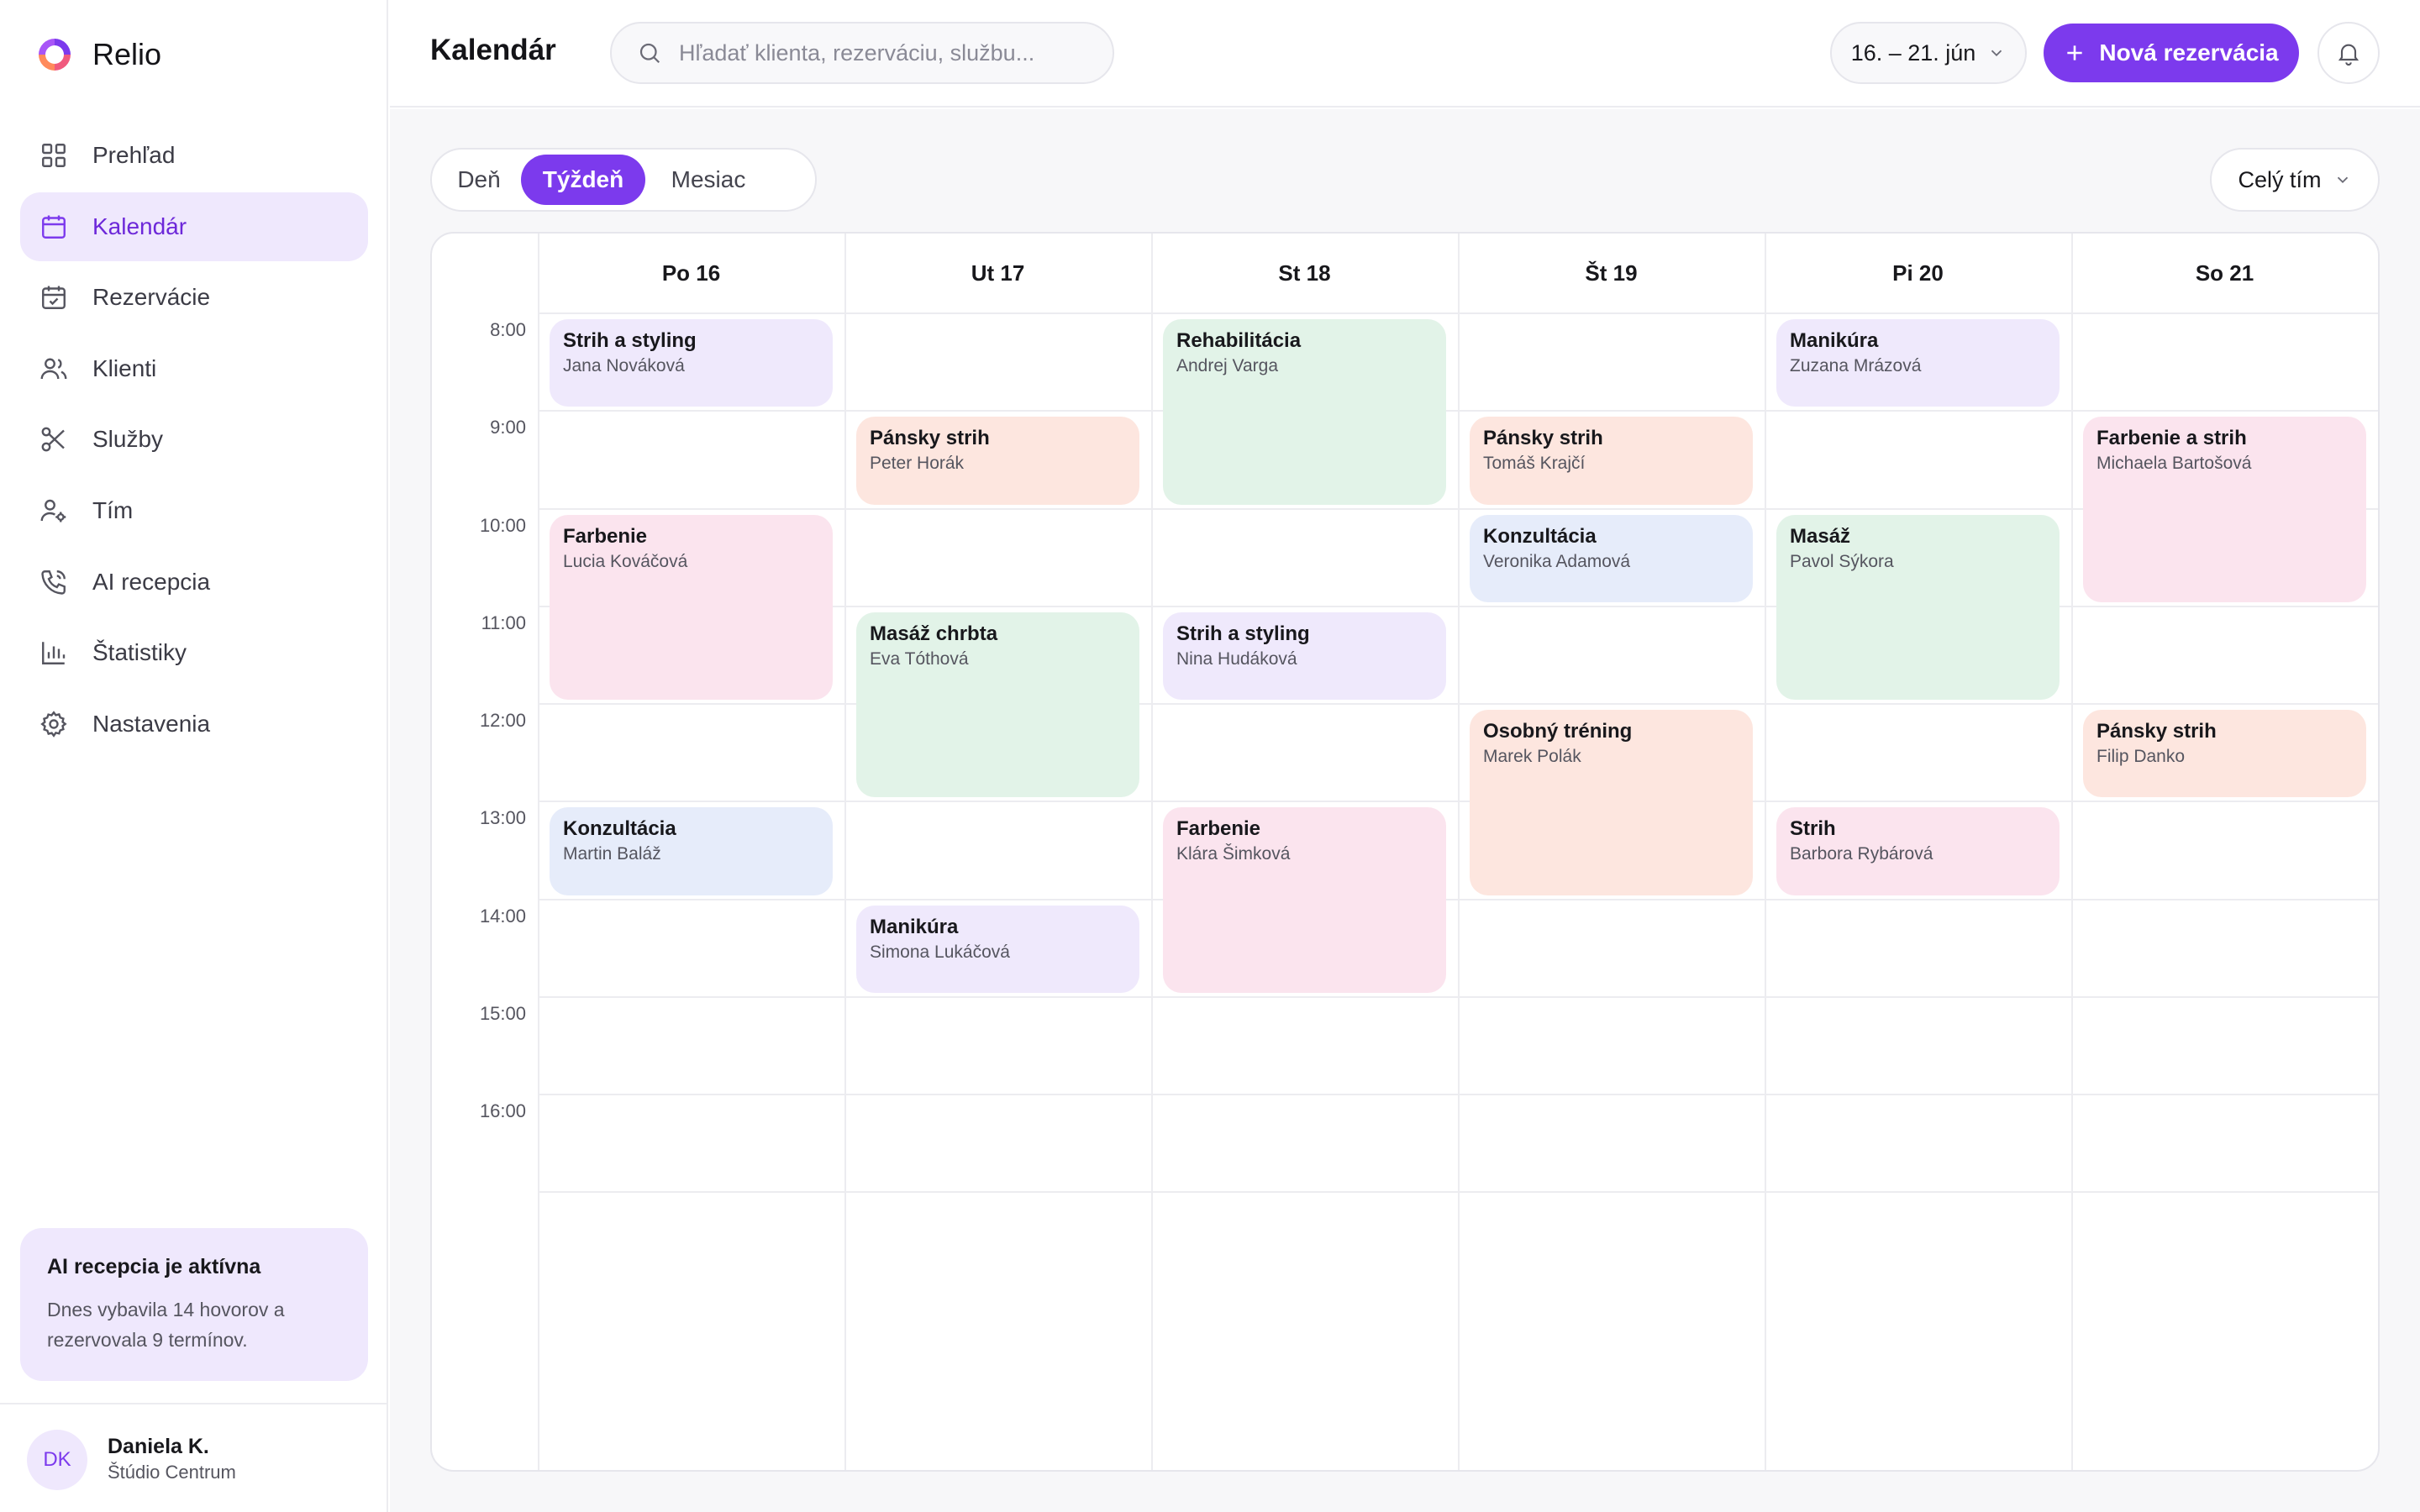 This screenshot has height=1512, width=2420. I want to click on sidebar-item-kalendar: Kalendár, so click(194, 226).